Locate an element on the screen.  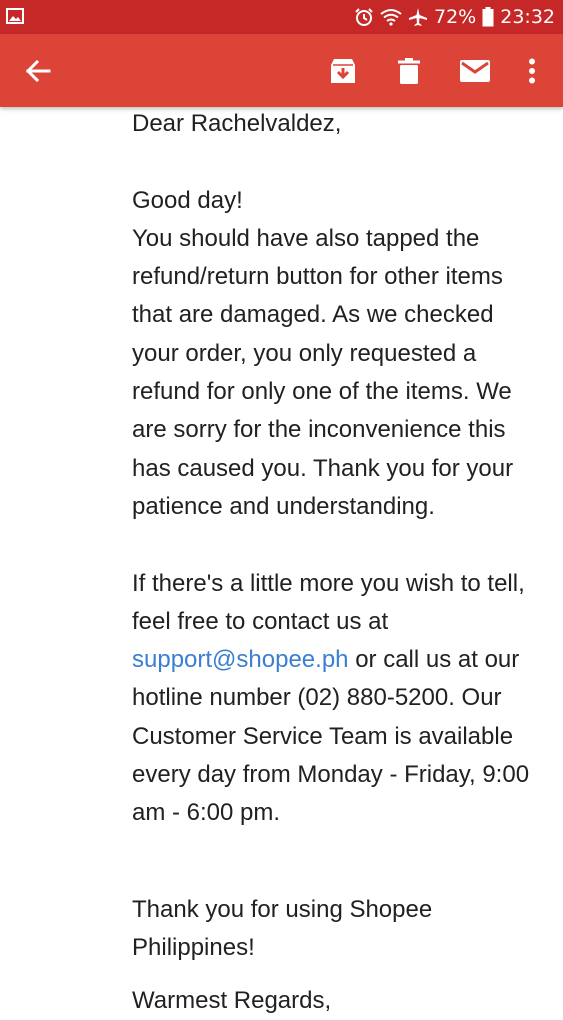
mark-unread-button is located at coordinates (475, 70).